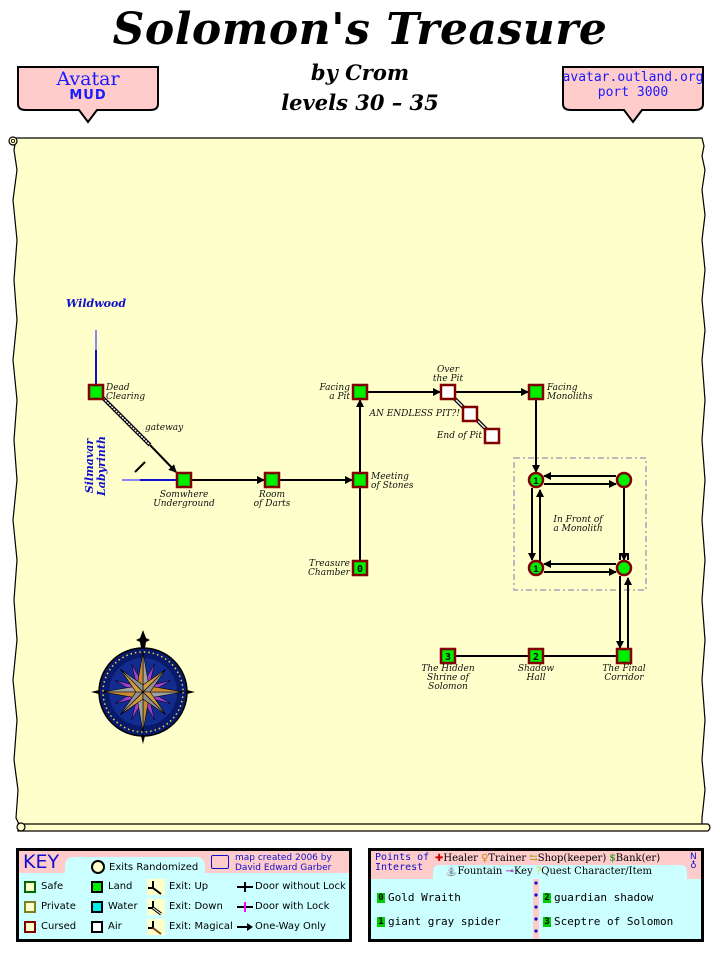 This screenshot has height=960, width=720. What do you see at coordinates (492, 436) in the screenshot?
I see `room-end-of-pit` at bounding box center [492, 436].